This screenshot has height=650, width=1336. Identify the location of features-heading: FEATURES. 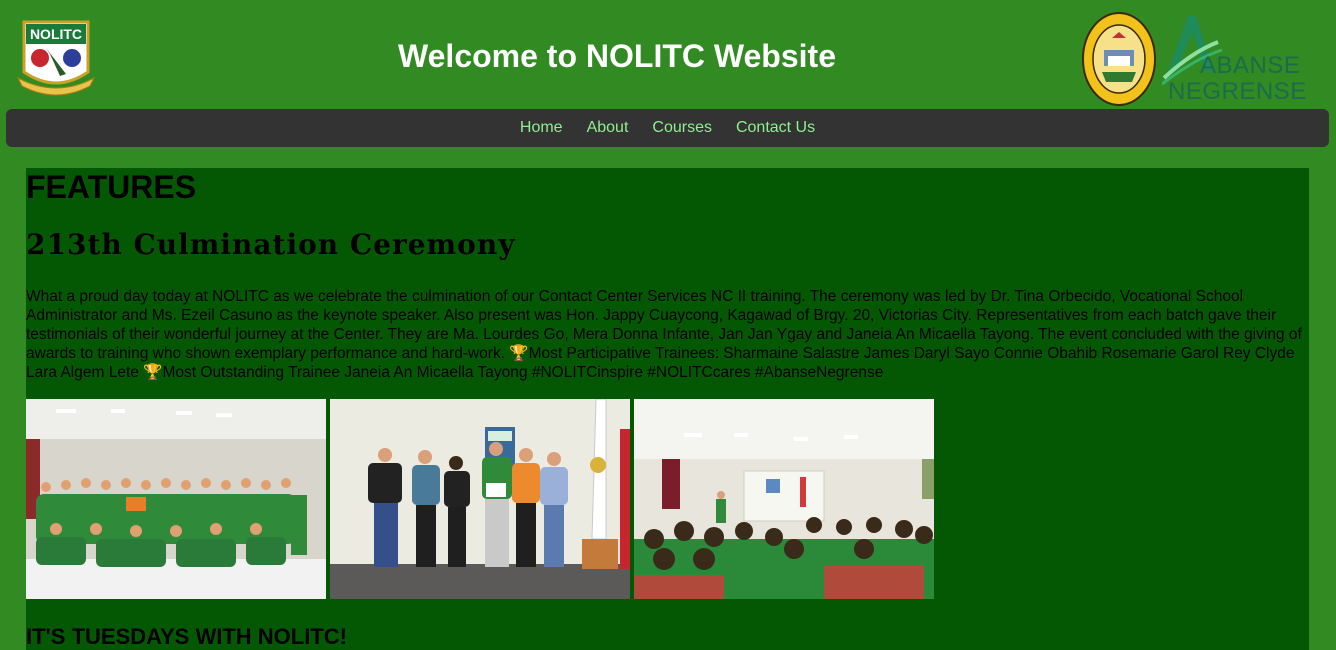
(111, 187).